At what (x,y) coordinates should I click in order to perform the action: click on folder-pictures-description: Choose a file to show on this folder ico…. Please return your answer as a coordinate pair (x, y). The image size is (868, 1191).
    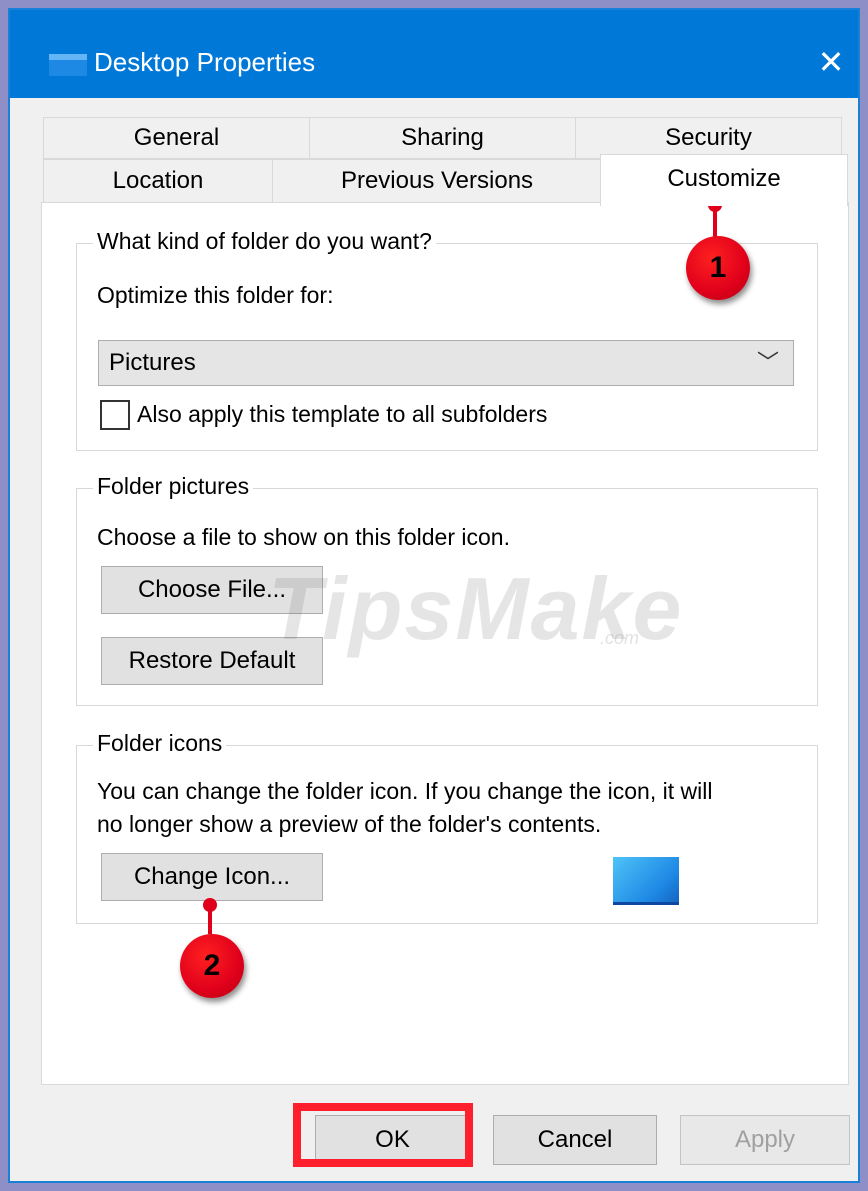
    Looking at the image, I should click on (303, 537).